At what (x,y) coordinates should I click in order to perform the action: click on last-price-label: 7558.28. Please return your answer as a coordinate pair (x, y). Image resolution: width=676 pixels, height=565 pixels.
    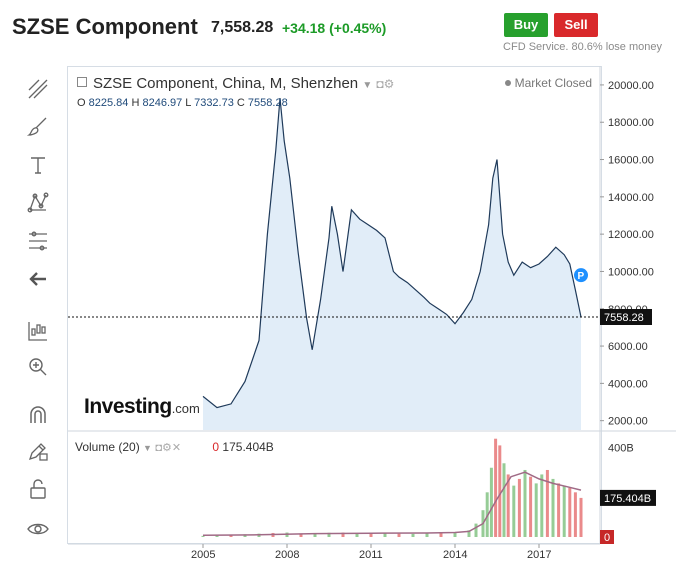
    Looking at the image, I should click on (624, 318).